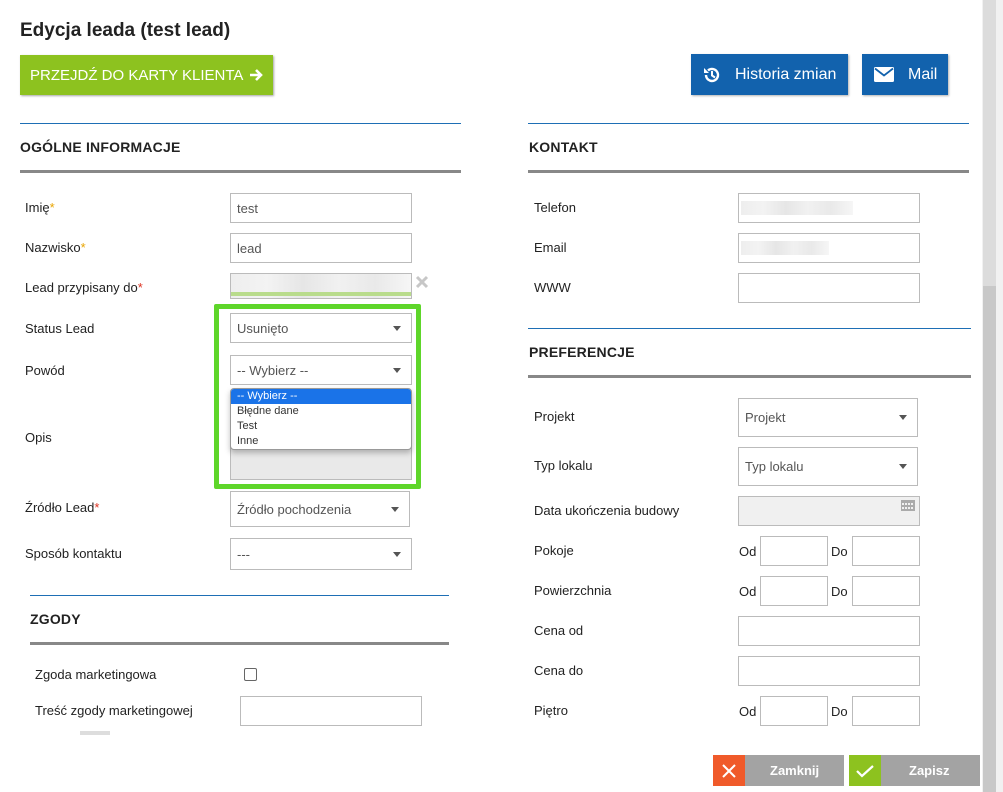 The height and width of the screenshot is (792, 1003). Describe the element at coordinates (886, 591) in the screenshot. I see `area-to-field` at that location.